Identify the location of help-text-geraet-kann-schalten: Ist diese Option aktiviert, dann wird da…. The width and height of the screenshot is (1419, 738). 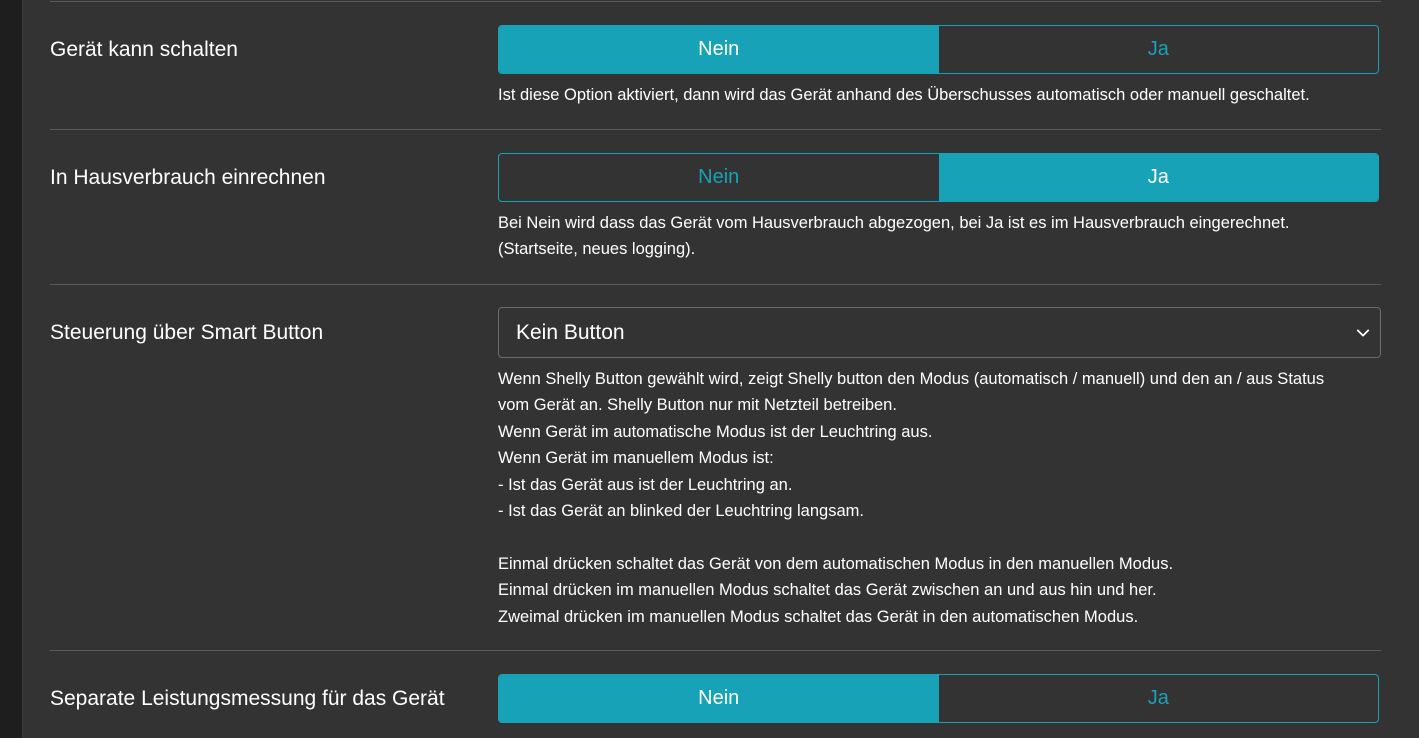
(943, 95).